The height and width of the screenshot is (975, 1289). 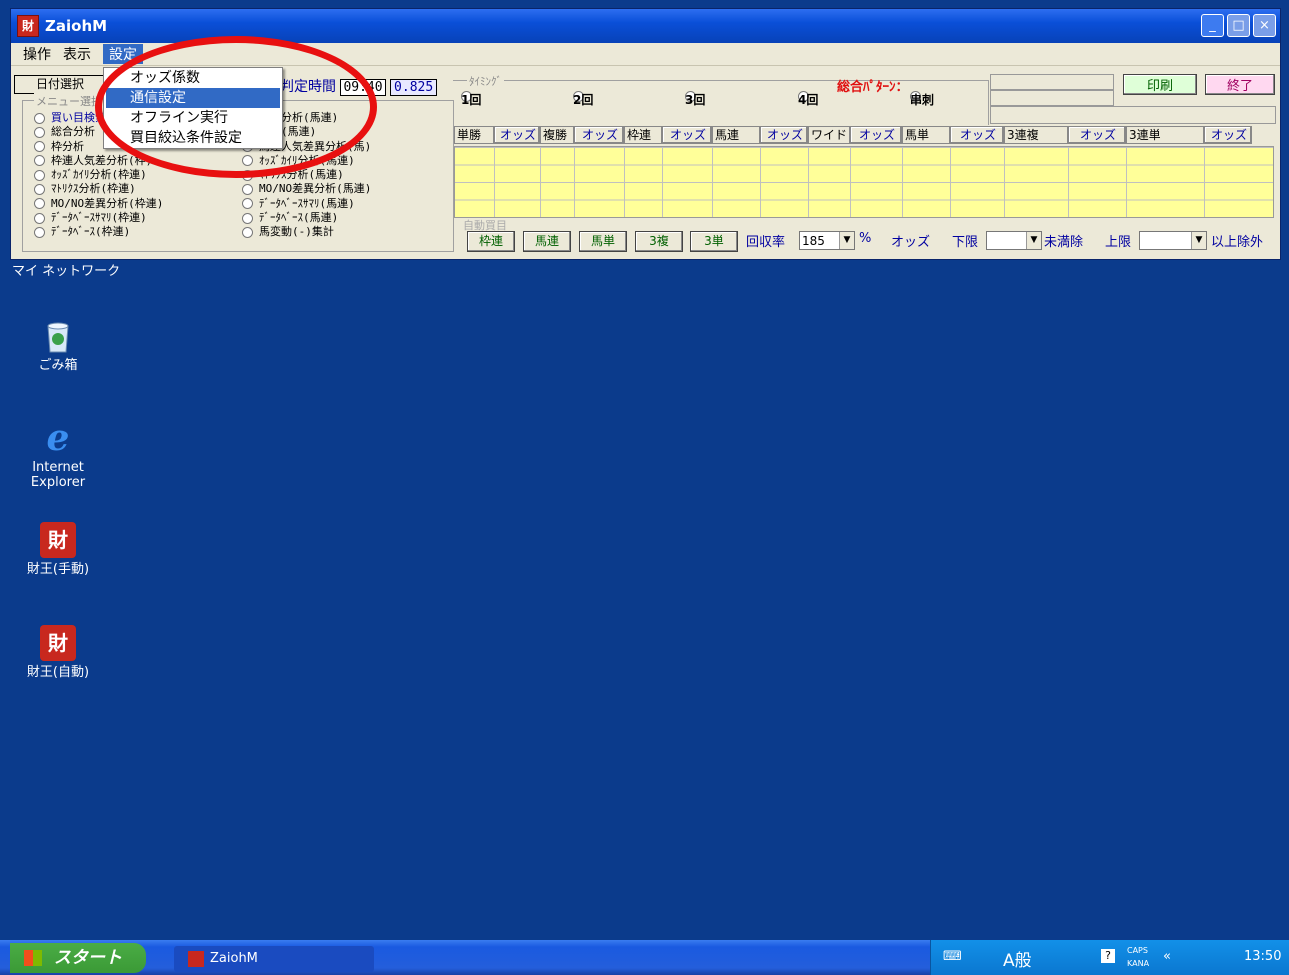 What do you see at coordinates (659, 241) in the screenshot?
I see `autobet-3fuku-button: 3複` at bounding box center [659, 241].